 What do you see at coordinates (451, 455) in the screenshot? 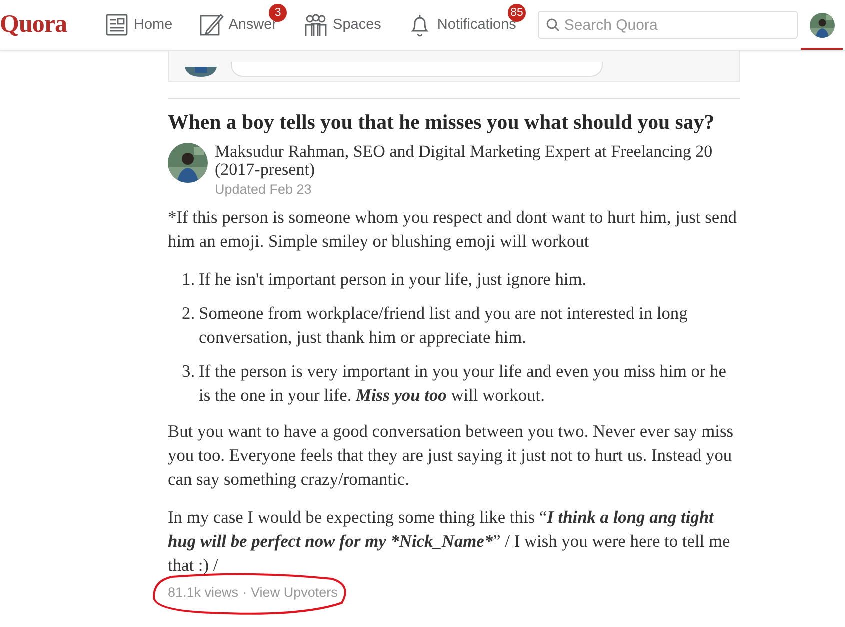
I see `answer-paragraph: But you want to have a good conversation between you two. Never ever say miss you too. Everyone feels that they are just saying it just not to hurt us. Instead you can say something crazy/romantic.` at bounding box center [451, 455].